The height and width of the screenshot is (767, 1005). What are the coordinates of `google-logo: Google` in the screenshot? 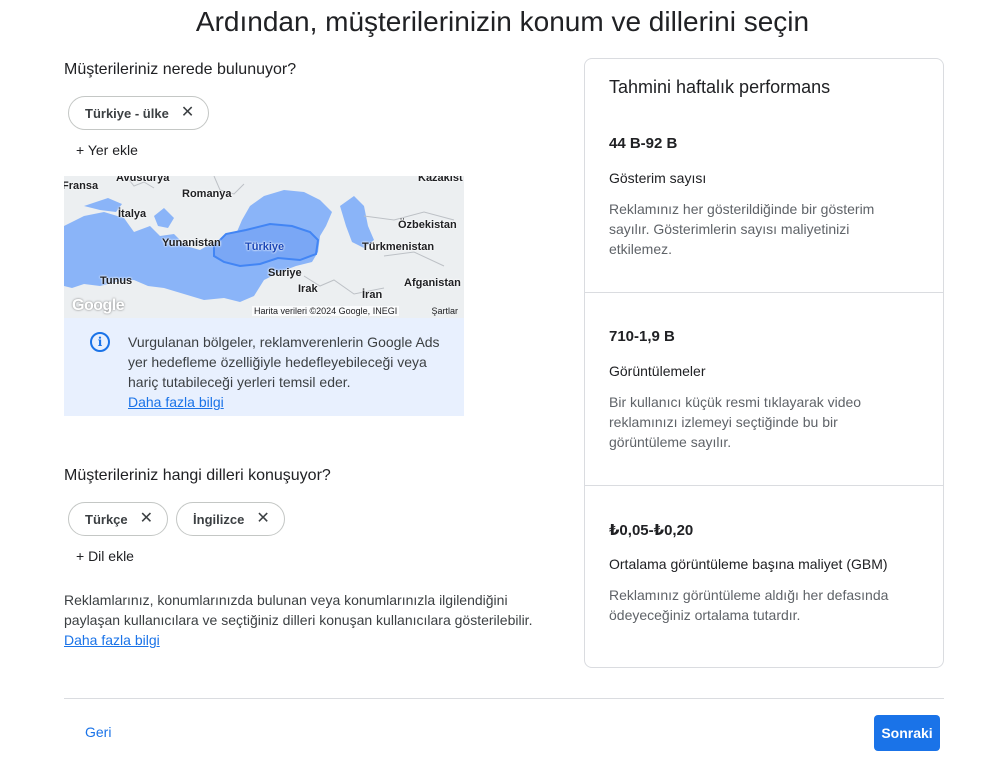 It's located at (98, 305).